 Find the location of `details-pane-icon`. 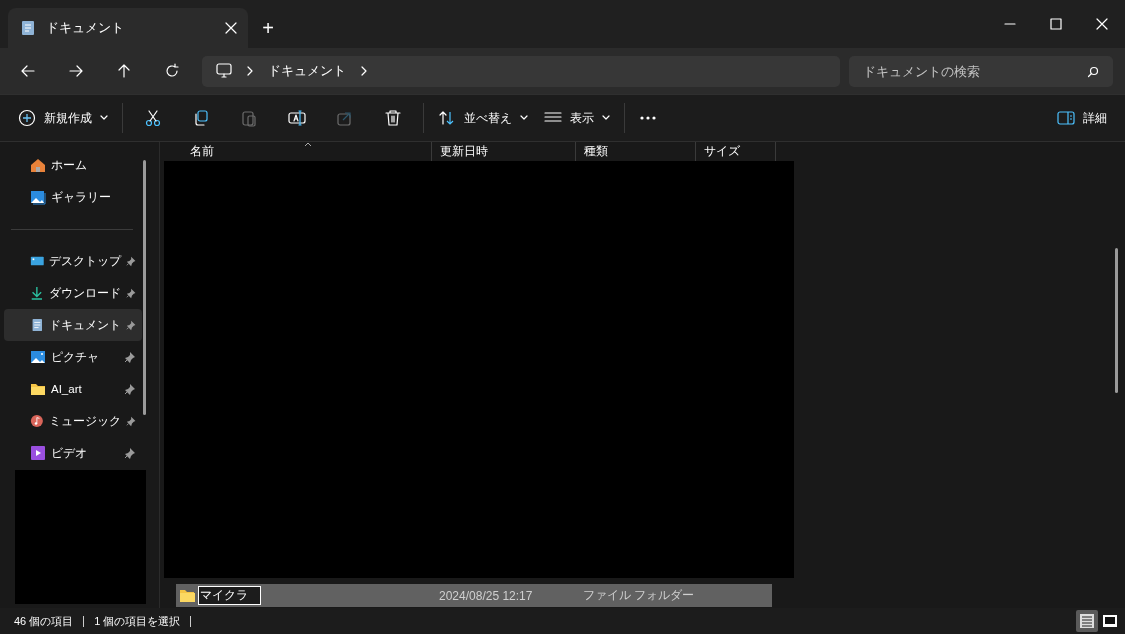

details-pane-icon is located at coordinates (1066, 118).